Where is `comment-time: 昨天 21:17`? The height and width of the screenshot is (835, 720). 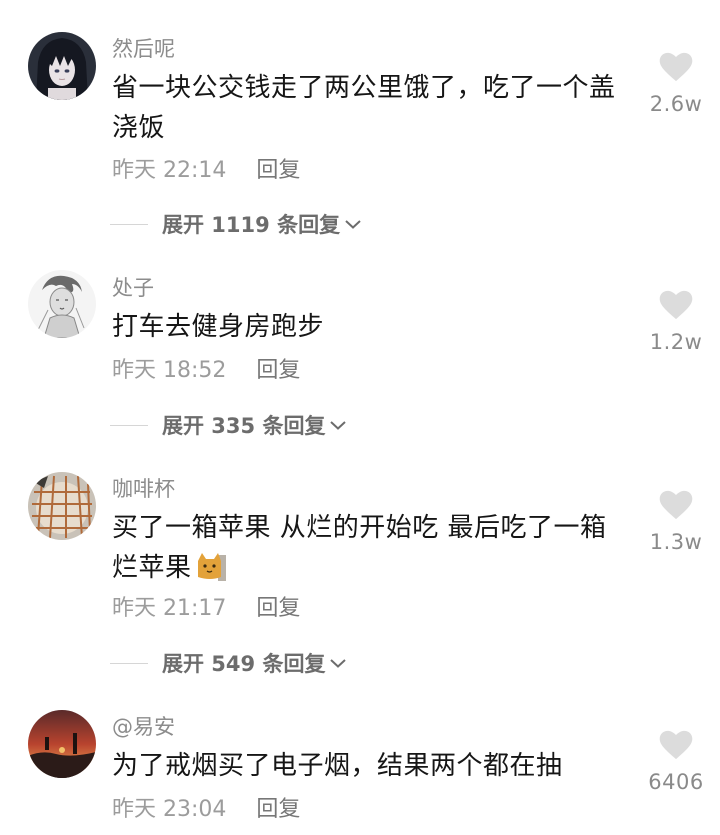 comment-time: 昨天 21:17 is located at coordinates (169, 608).